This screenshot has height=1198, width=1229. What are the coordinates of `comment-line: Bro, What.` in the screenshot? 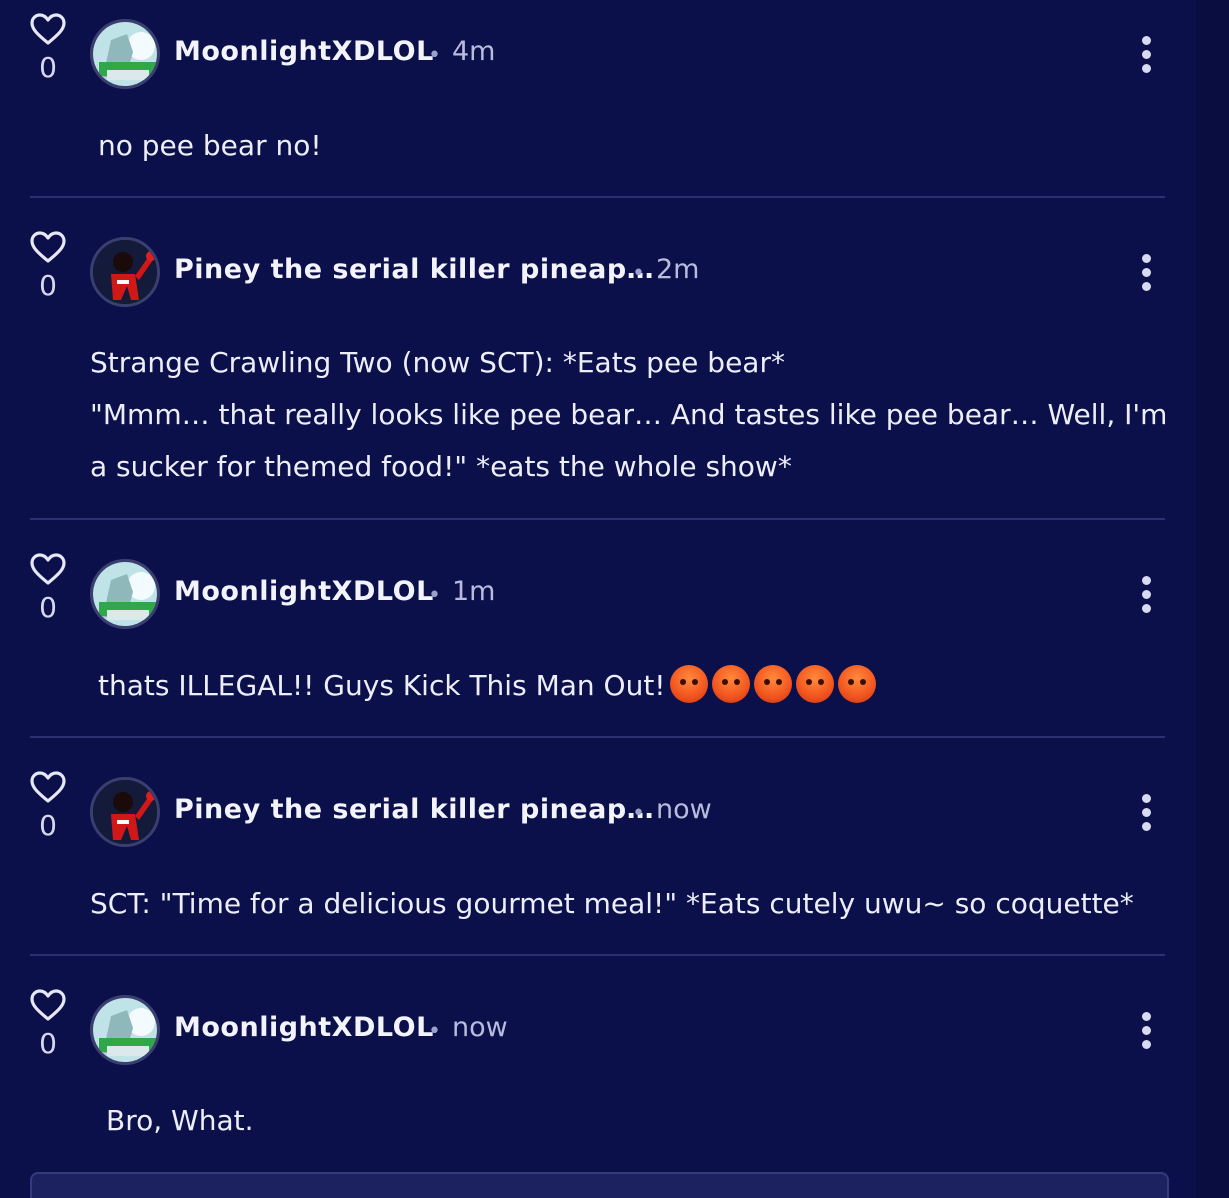 It's located at (180, 1120).